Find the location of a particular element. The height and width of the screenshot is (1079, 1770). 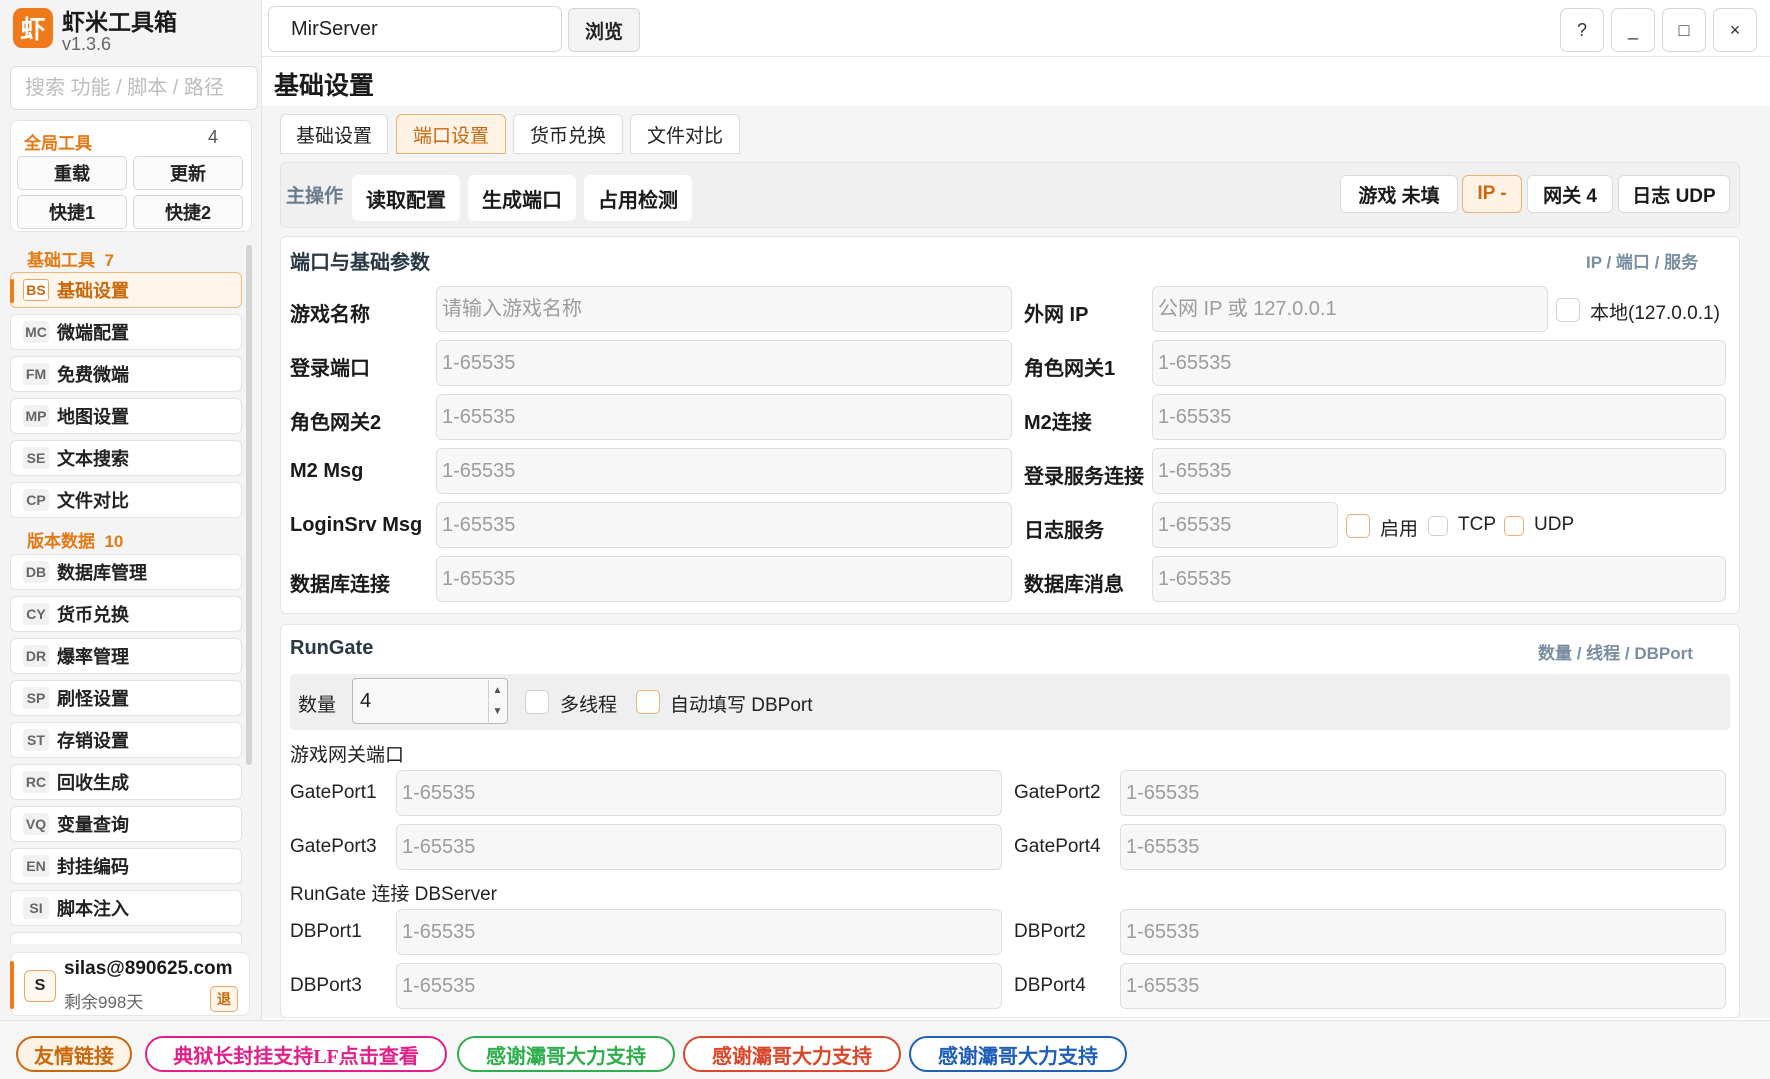

dbport4-input is located at coordinates (1423, 986).